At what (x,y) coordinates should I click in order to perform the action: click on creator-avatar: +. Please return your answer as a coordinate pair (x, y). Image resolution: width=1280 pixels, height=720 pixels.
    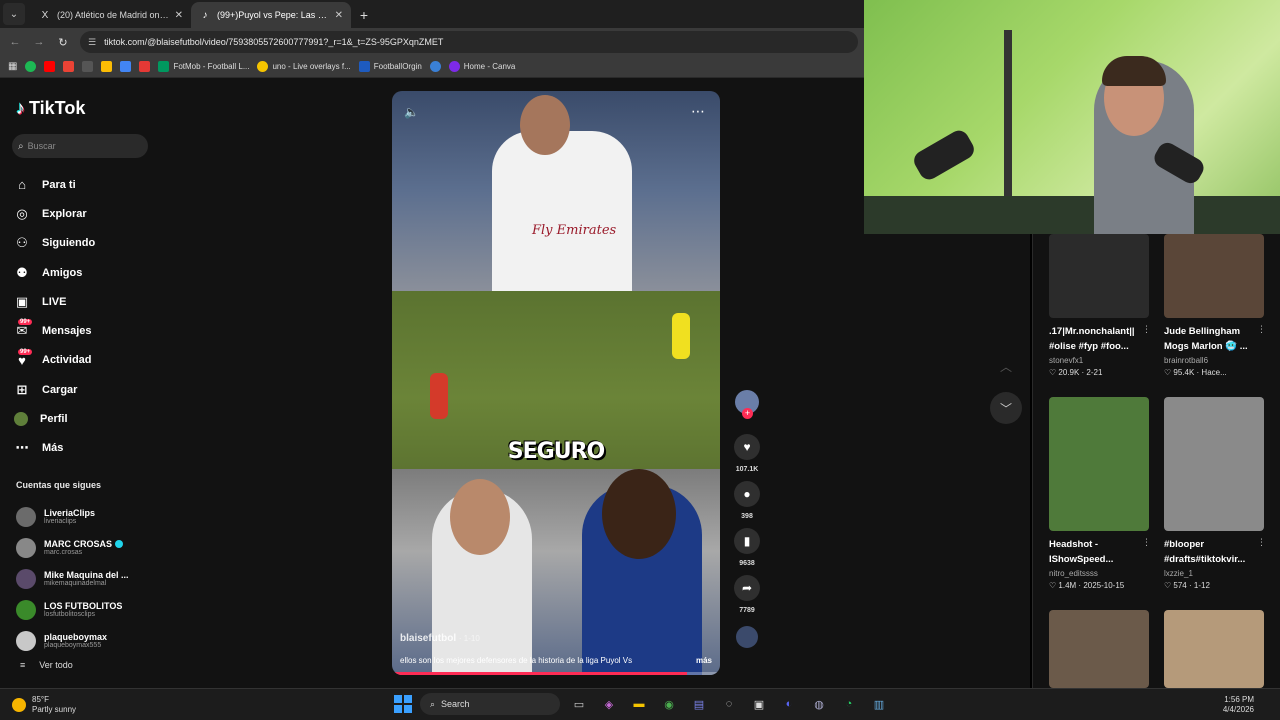
    Looking at the image, I should click on (747, 404).